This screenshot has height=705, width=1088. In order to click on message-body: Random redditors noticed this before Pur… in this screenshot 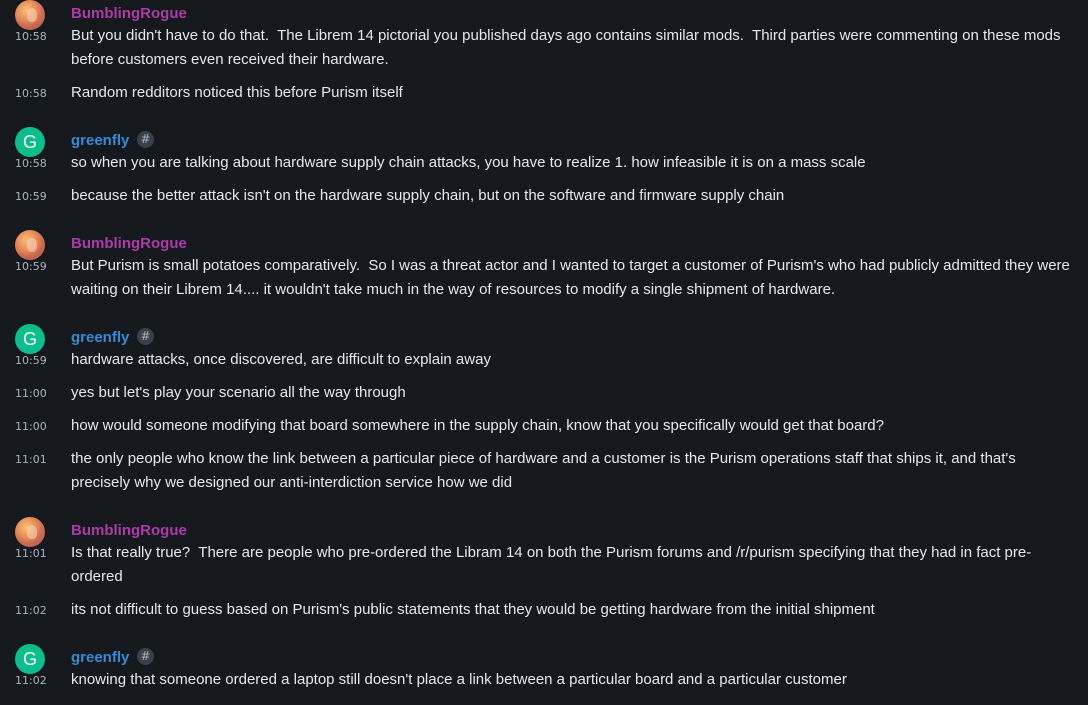, I will do `click(237, 92)`.